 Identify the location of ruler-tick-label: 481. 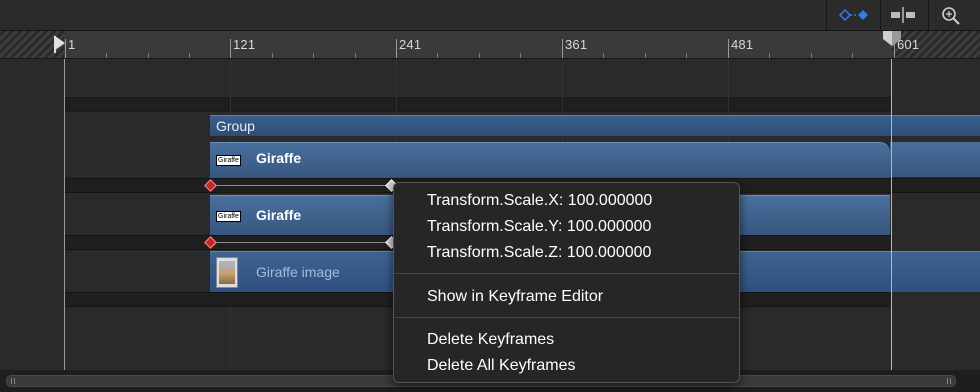
(742, 44).